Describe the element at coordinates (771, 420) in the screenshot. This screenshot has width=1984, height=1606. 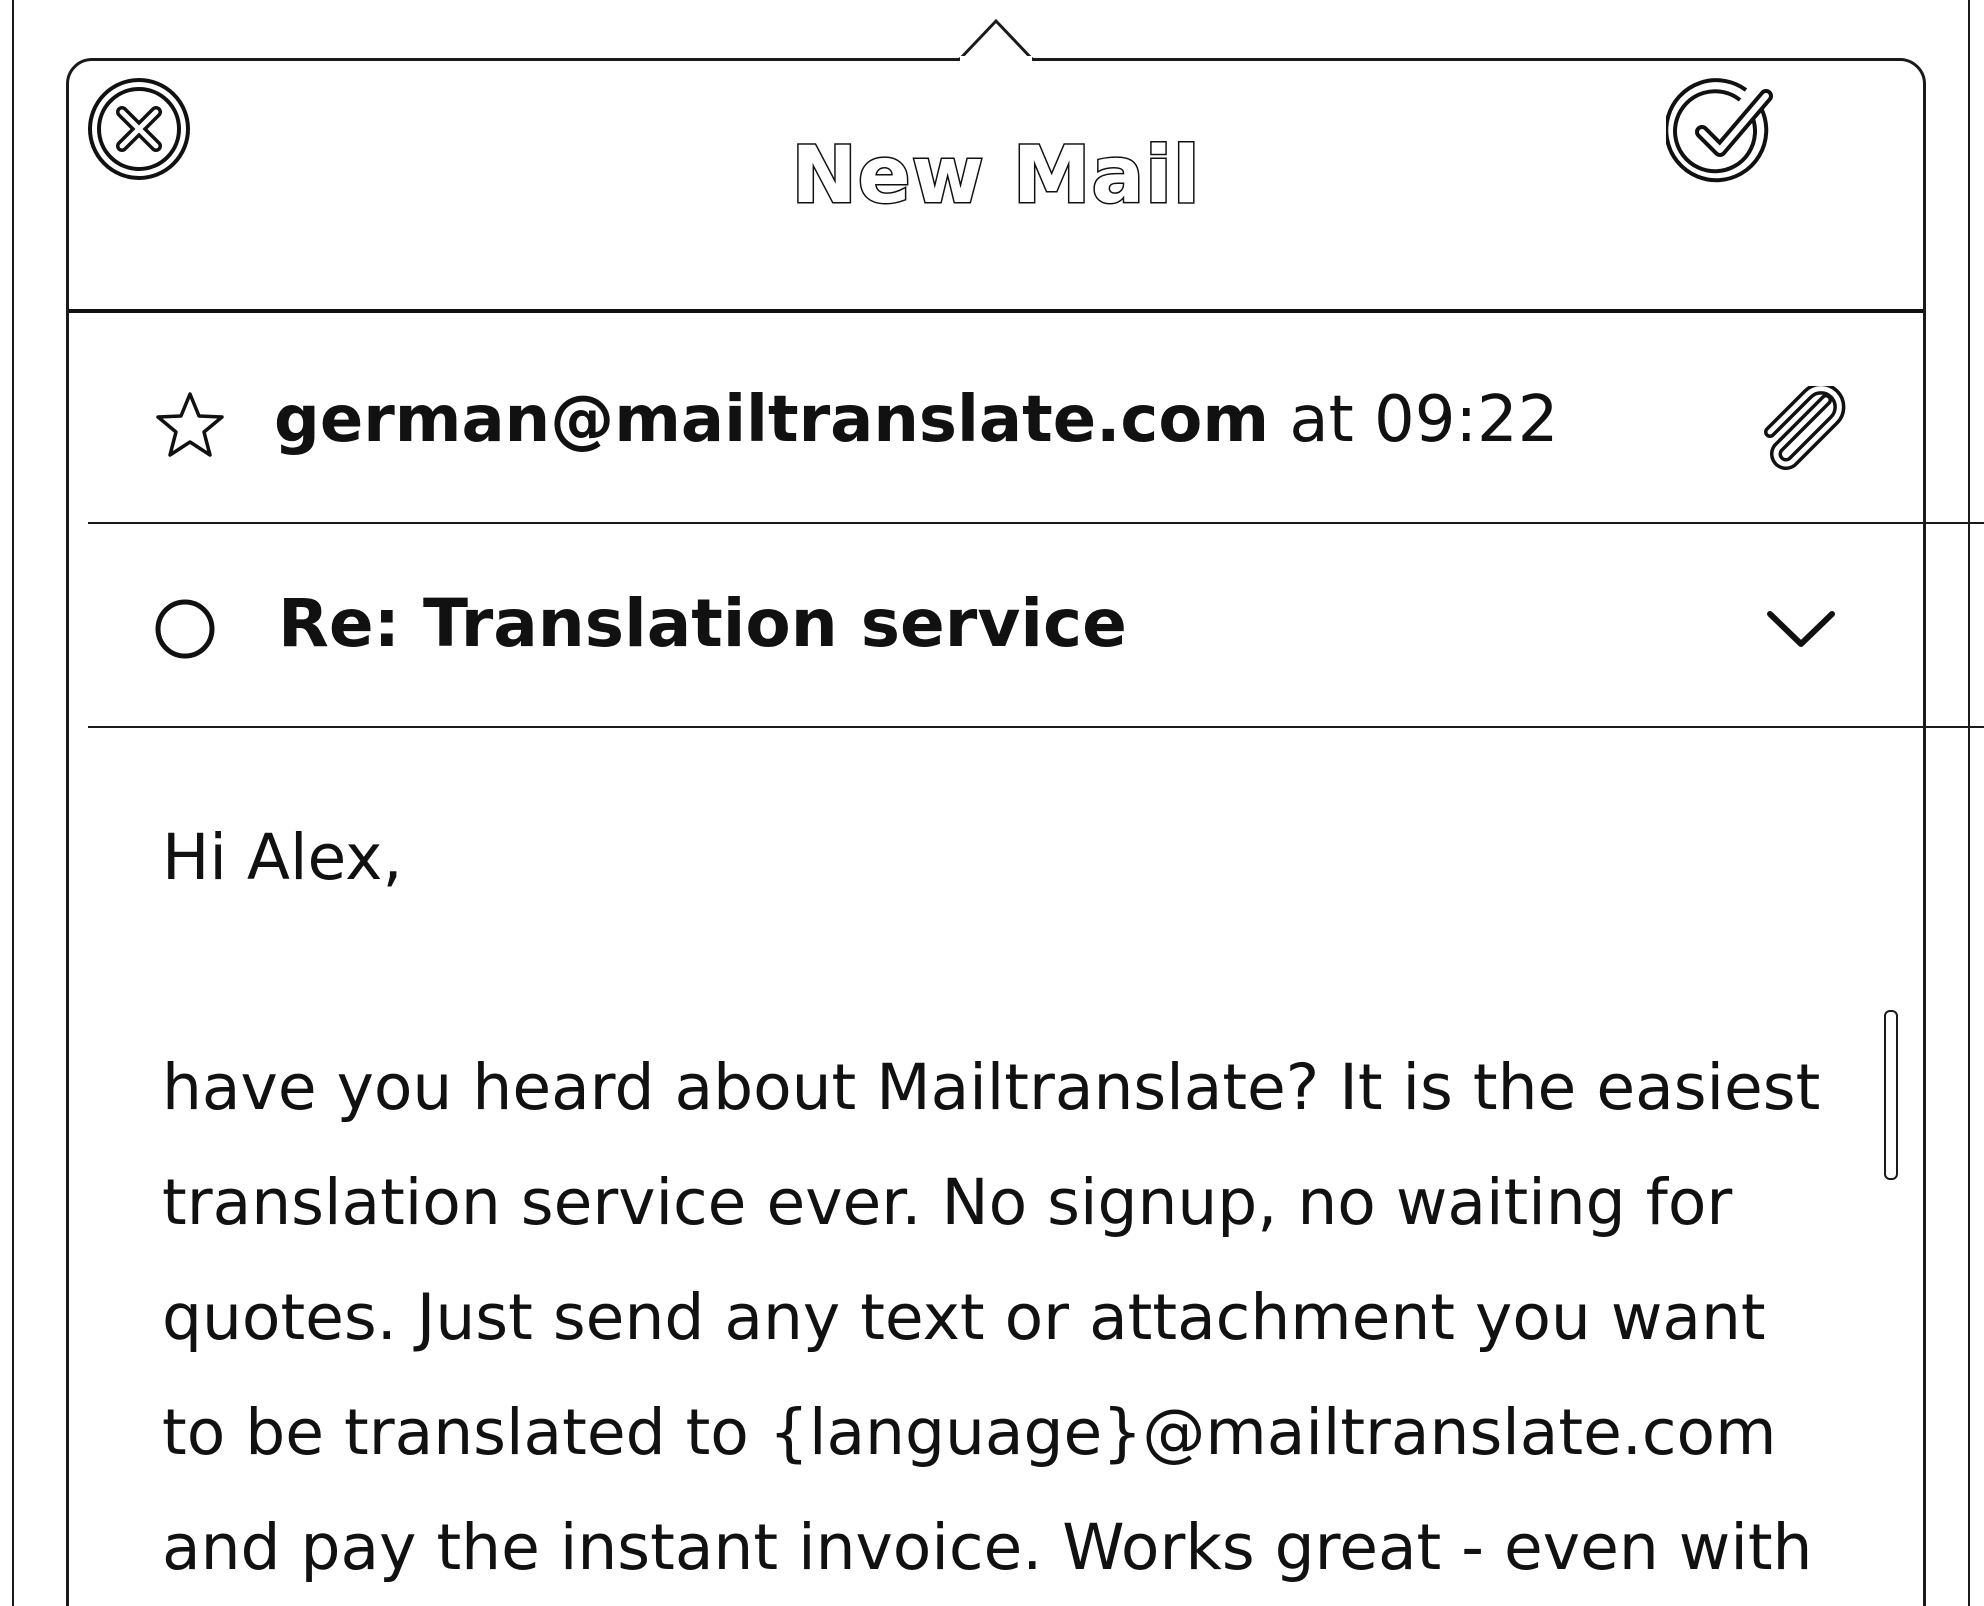
I see `sender-address: german@mailtranslate.com` at that location.